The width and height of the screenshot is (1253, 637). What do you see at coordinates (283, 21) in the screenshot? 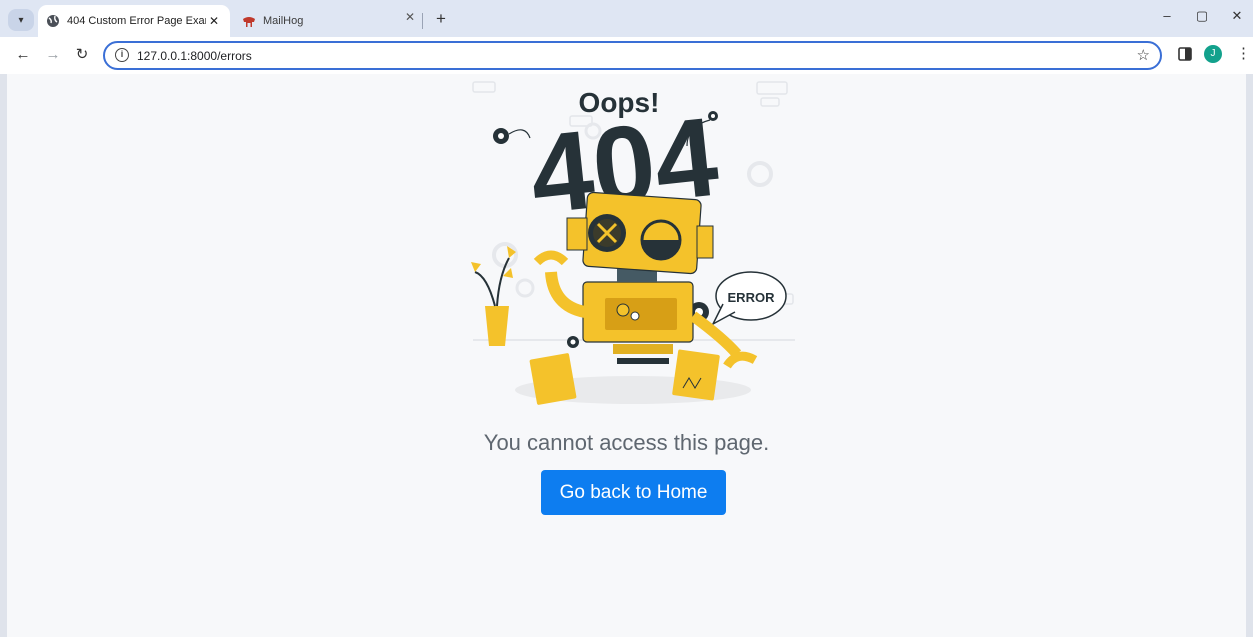
I see `tab-title: MailHog` at bounding box center [283, 21].